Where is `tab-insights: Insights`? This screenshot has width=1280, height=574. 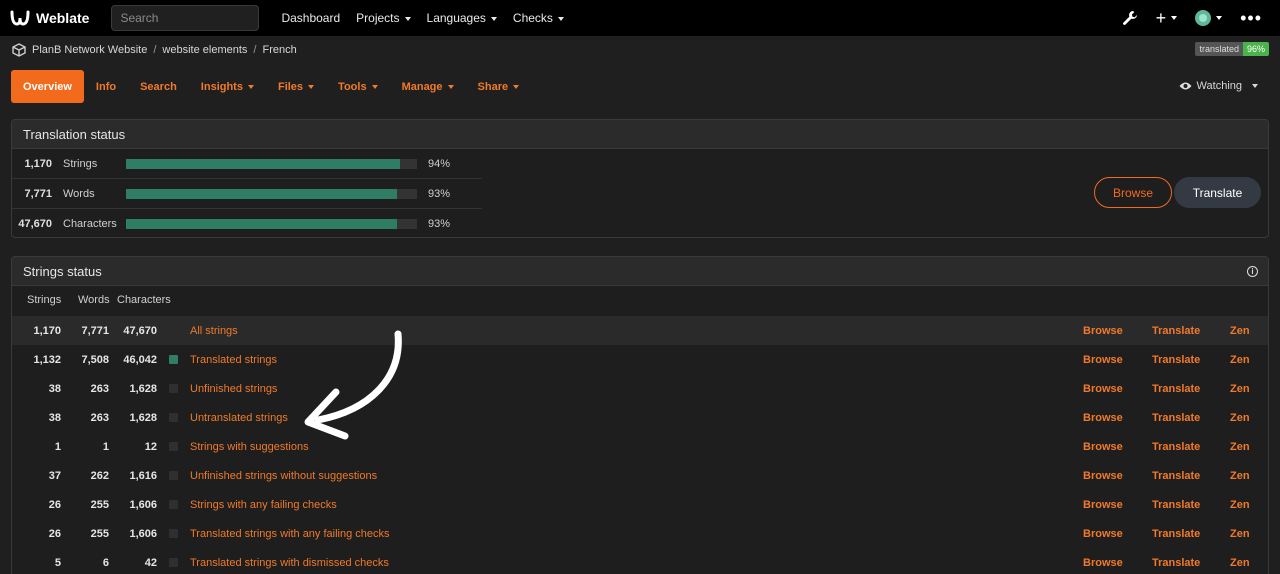 tab-insights: Insights is located at coordinates (227, 86).